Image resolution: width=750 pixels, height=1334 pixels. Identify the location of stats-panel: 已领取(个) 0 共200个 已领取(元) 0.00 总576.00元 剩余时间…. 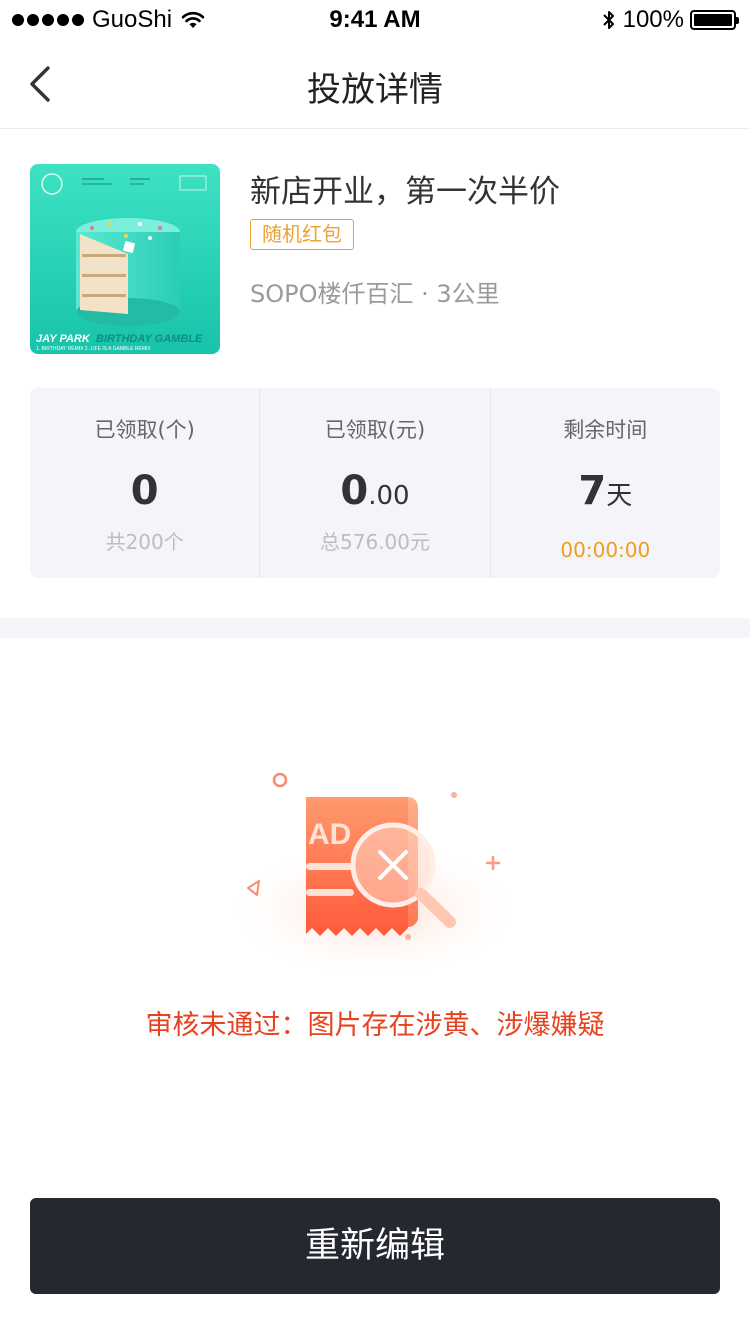
(375, 483).